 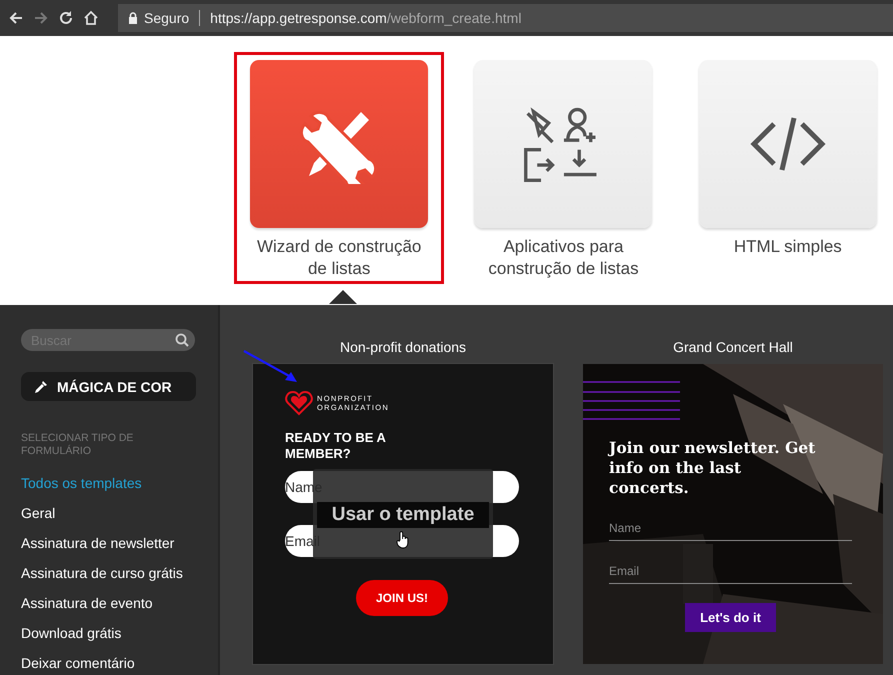 What do you see at coordinates (335, 446) in the screenshot?
I see `form-heading: READY TO BE A MEMBER?` at bounding box center [335, 446].